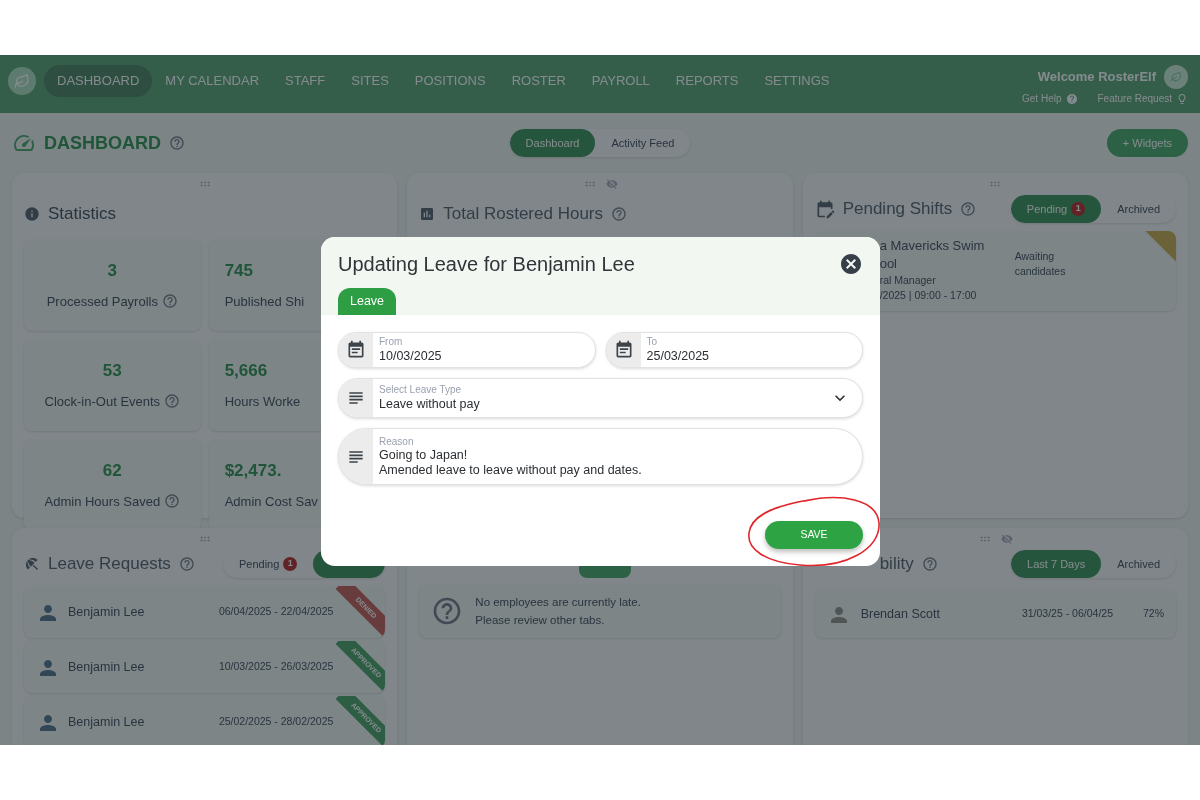 Image resolution: width=1200 pixels, height=800 pixels. I want to click on empty-message: Please review other tabs., so click(540, 620).